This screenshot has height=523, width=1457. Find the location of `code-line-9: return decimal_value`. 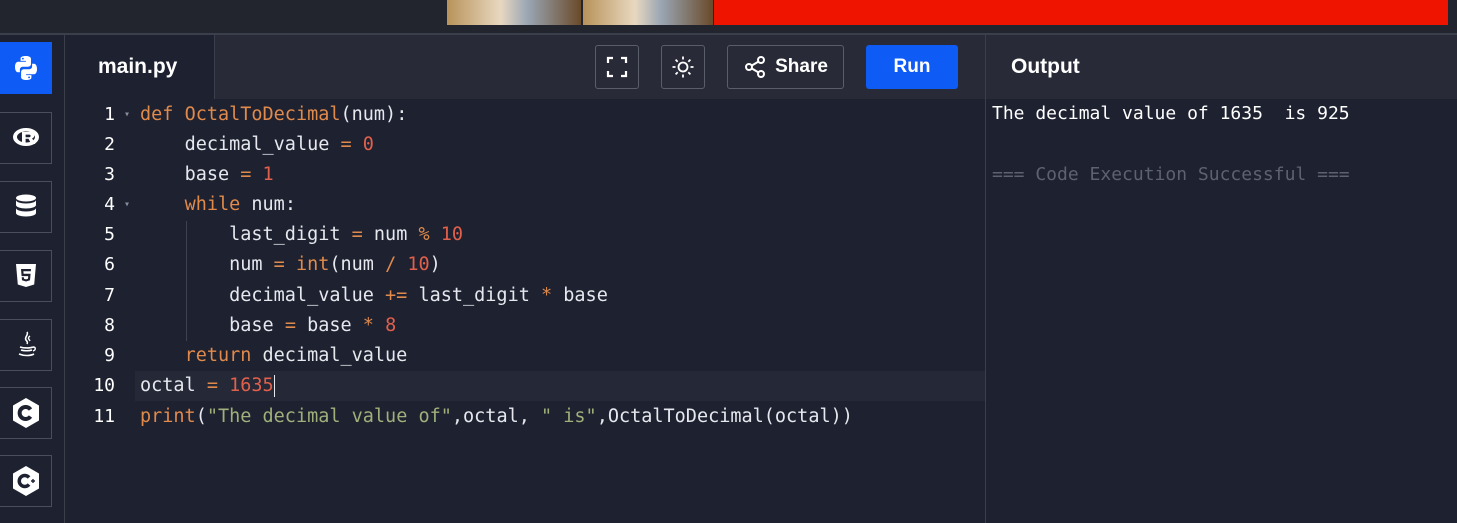

code-line-9: return decimal_value is located at coordinates (274, 356).